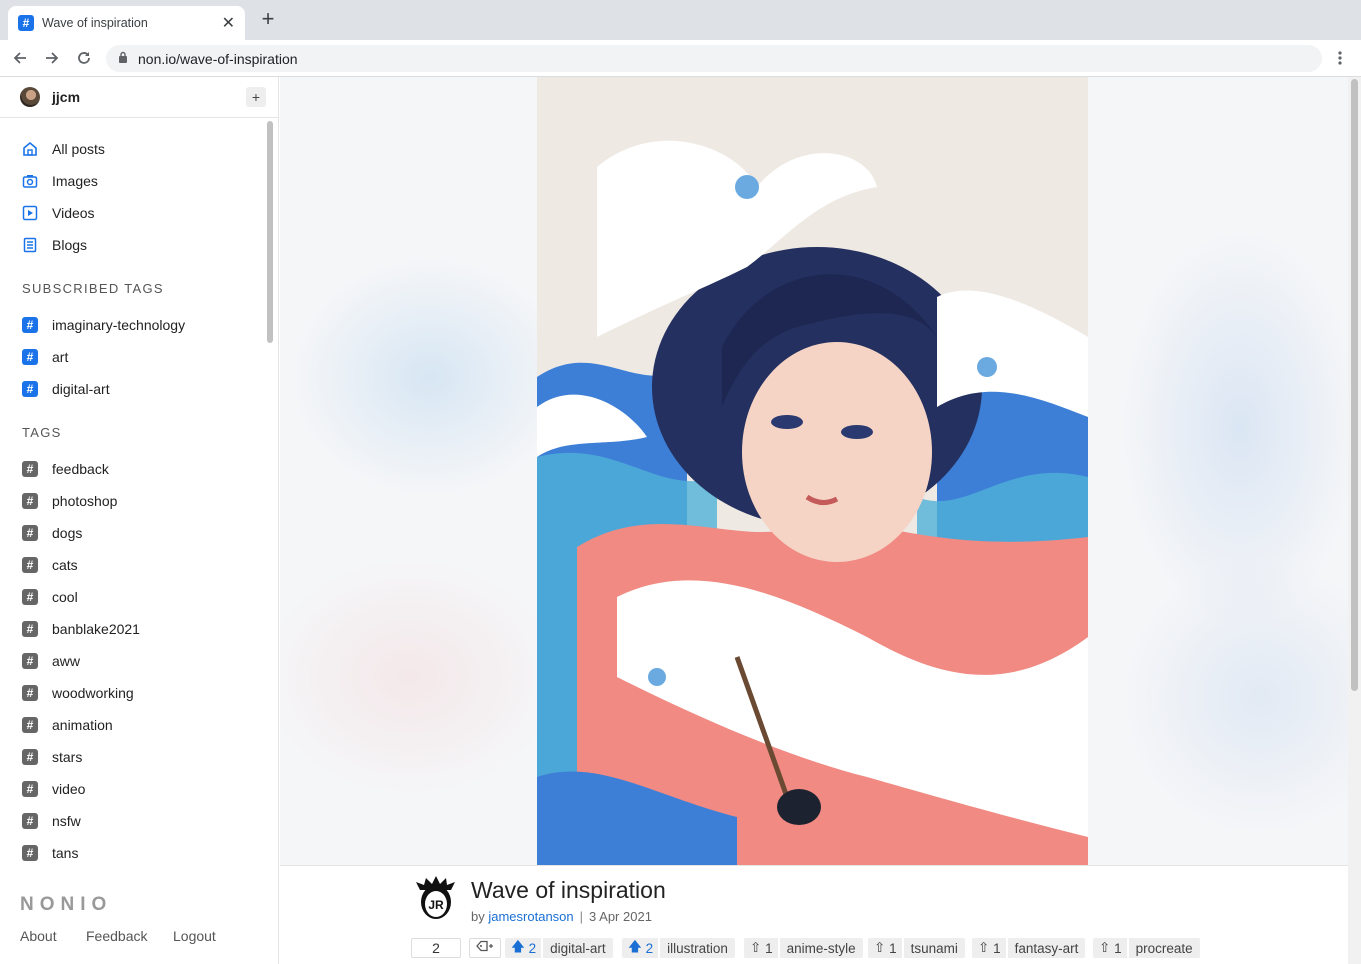 This screenshot has width=1361, height=964. I want to click on tag-item: # video, so click(53, 789).